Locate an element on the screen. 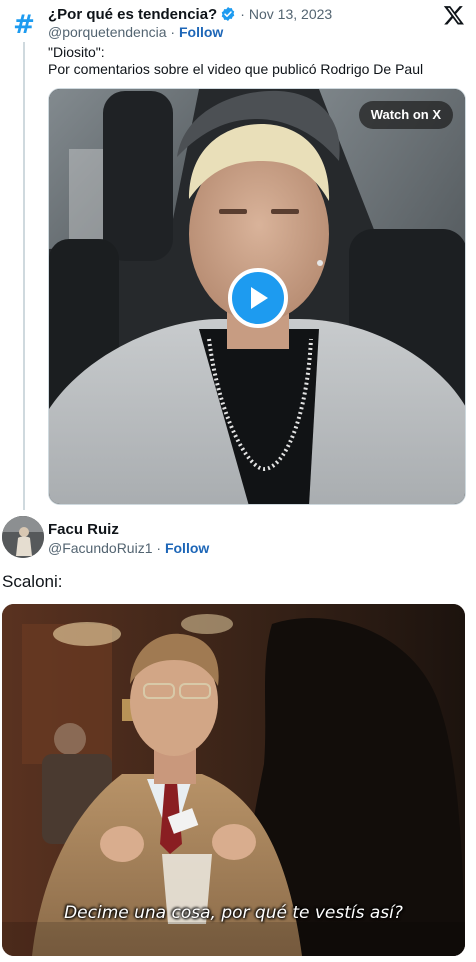 The height and width of the screenshot is (962, 476). play-icon is located at coordinates (259, 298).